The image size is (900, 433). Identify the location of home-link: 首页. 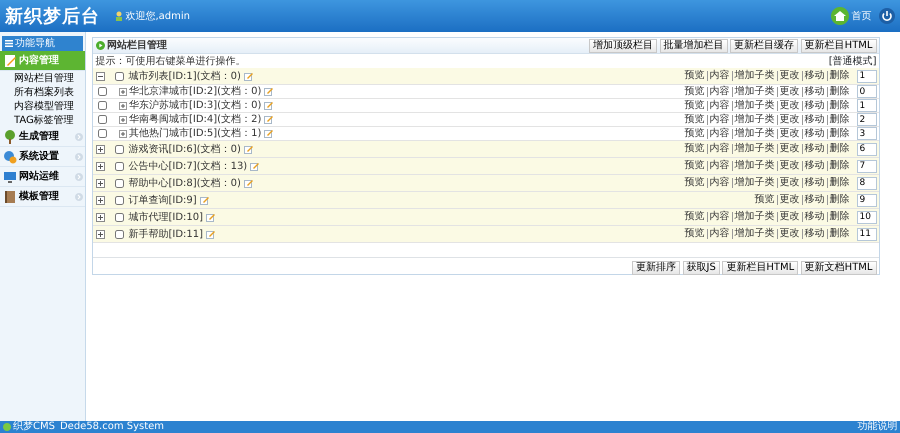
(862, 16).